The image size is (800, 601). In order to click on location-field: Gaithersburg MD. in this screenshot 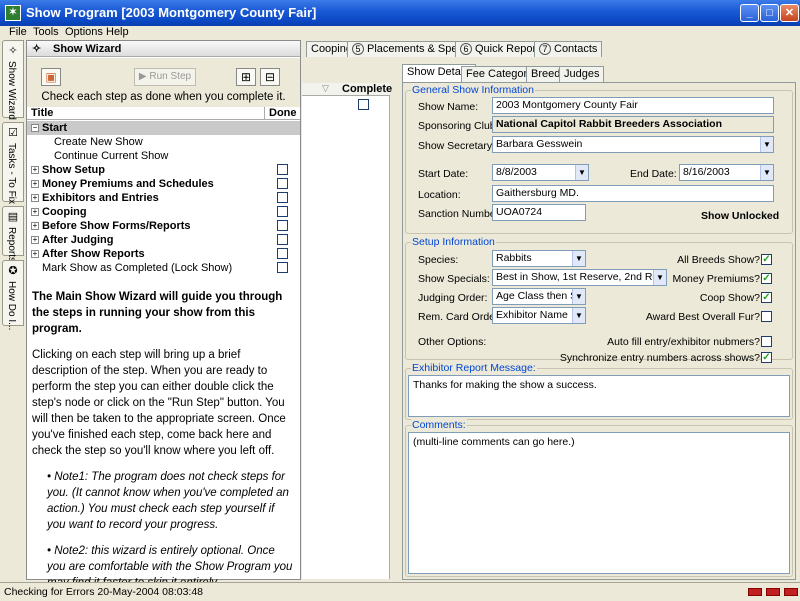, I will do `click(633, 193)`.